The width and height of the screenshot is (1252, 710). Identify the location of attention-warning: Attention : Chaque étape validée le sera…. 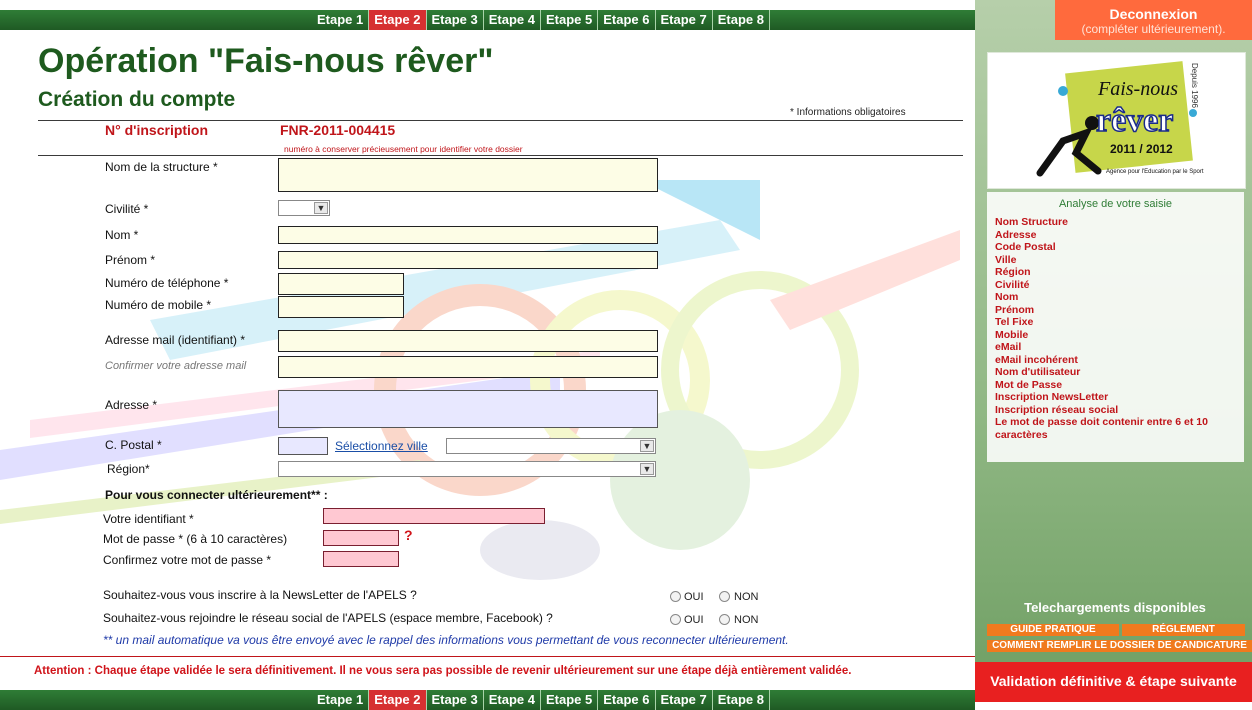
(443, 671).